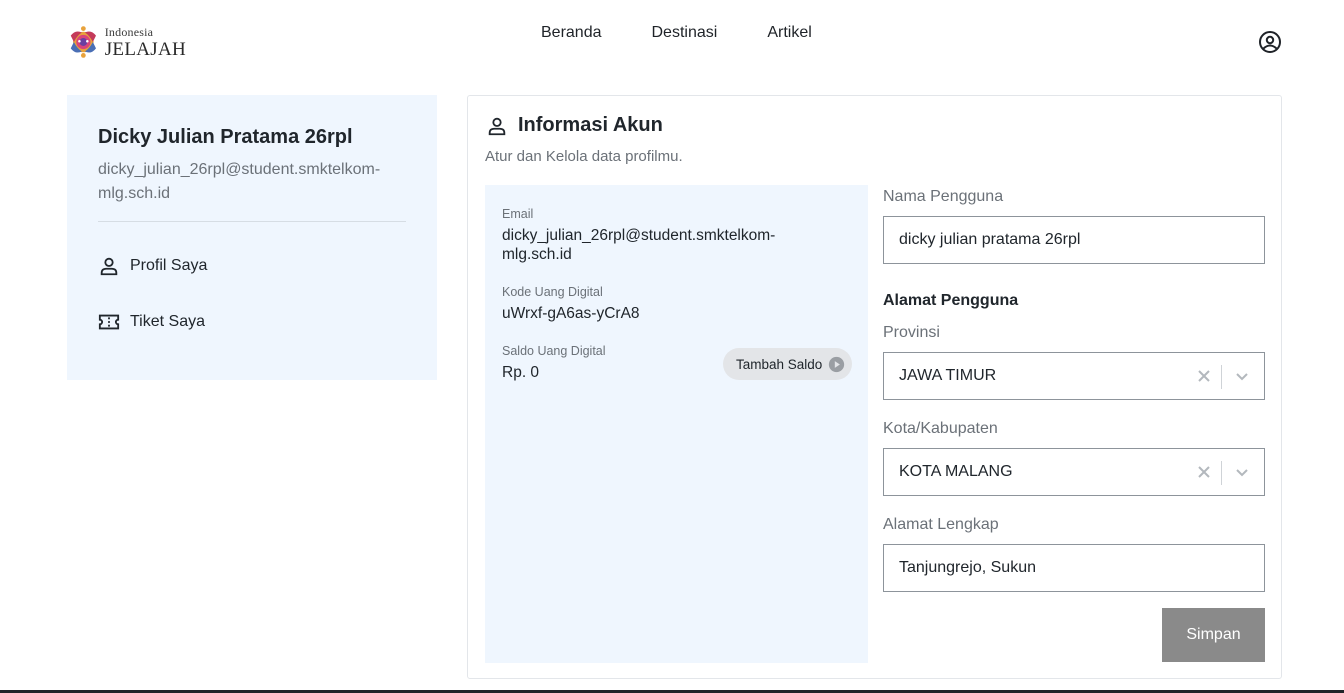  Describe the element at coordinates (1270, 42) in the screenshot. I see `user-account-icon` at that location.